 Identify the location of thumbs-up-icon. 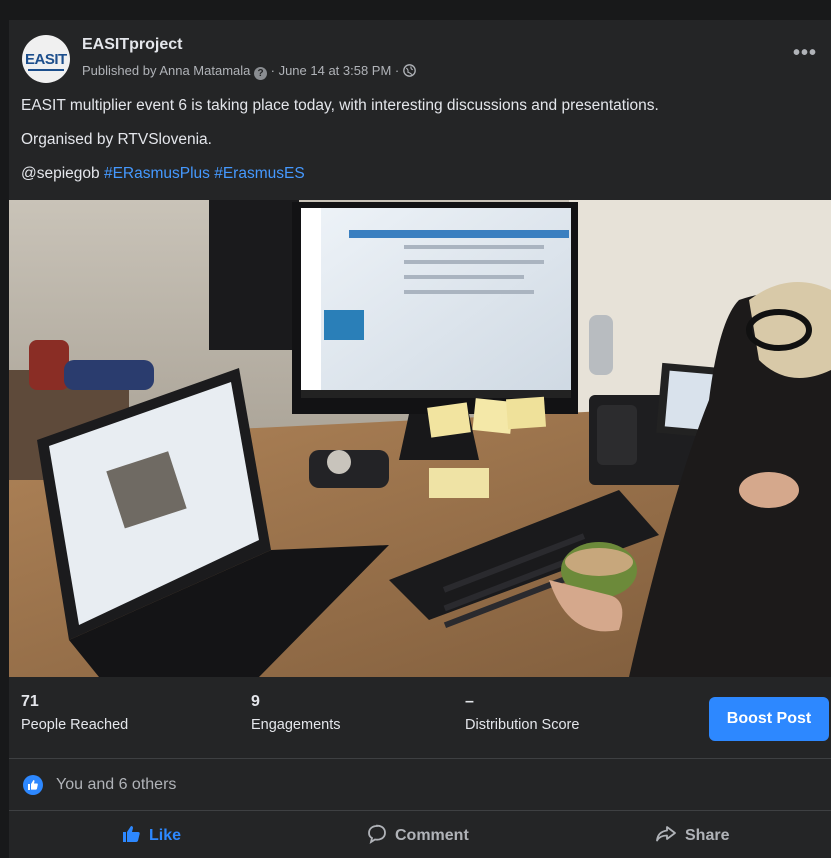
(131, 834).